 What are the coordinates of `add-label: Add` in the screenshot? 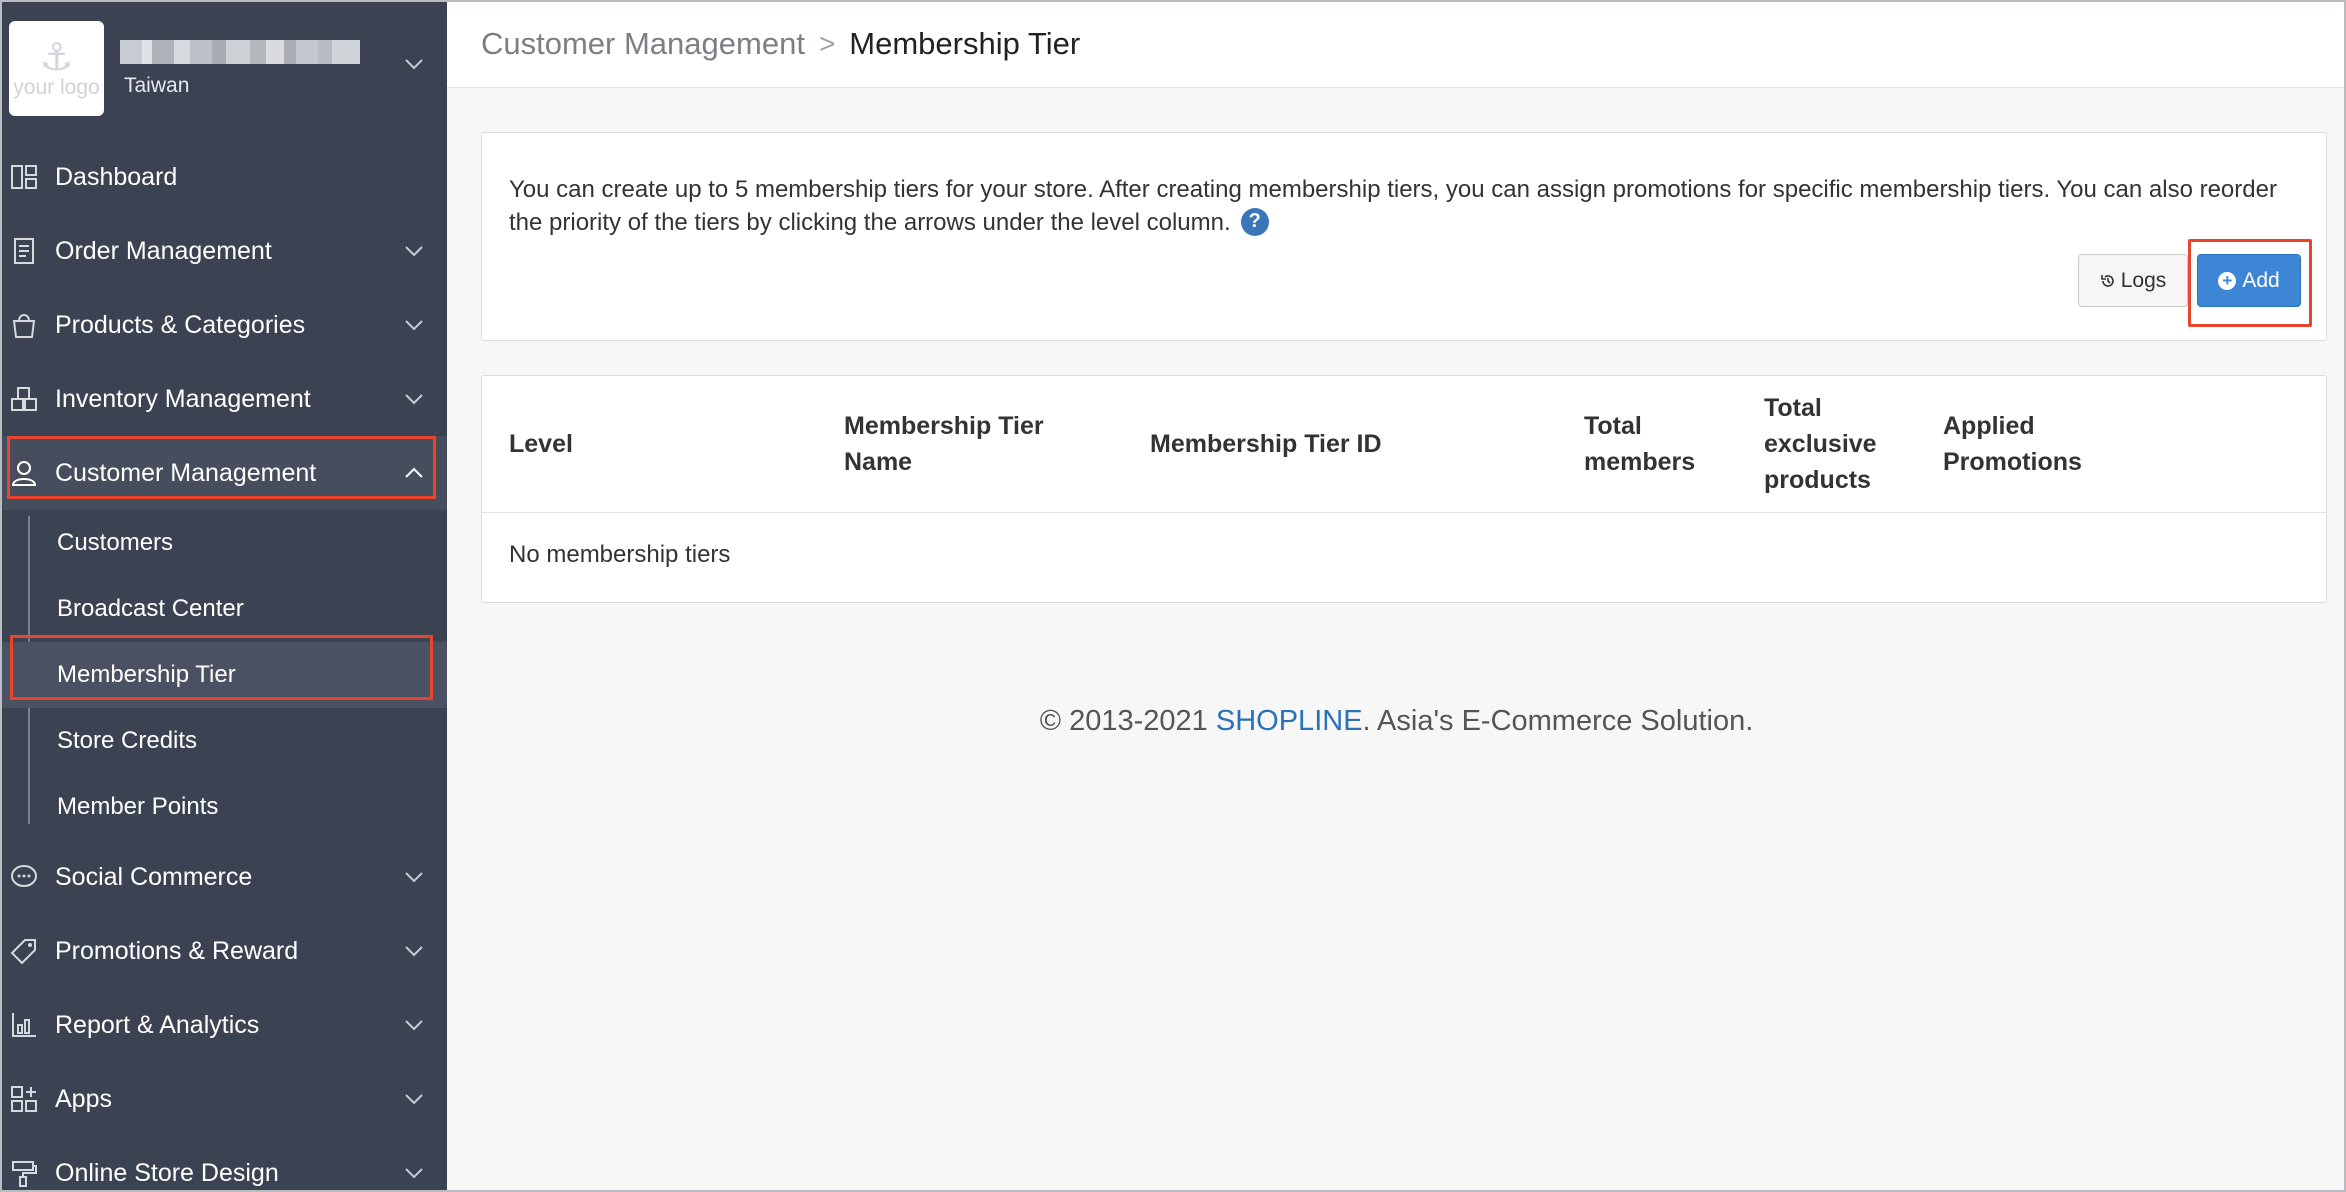 It's located at (2261, 280).